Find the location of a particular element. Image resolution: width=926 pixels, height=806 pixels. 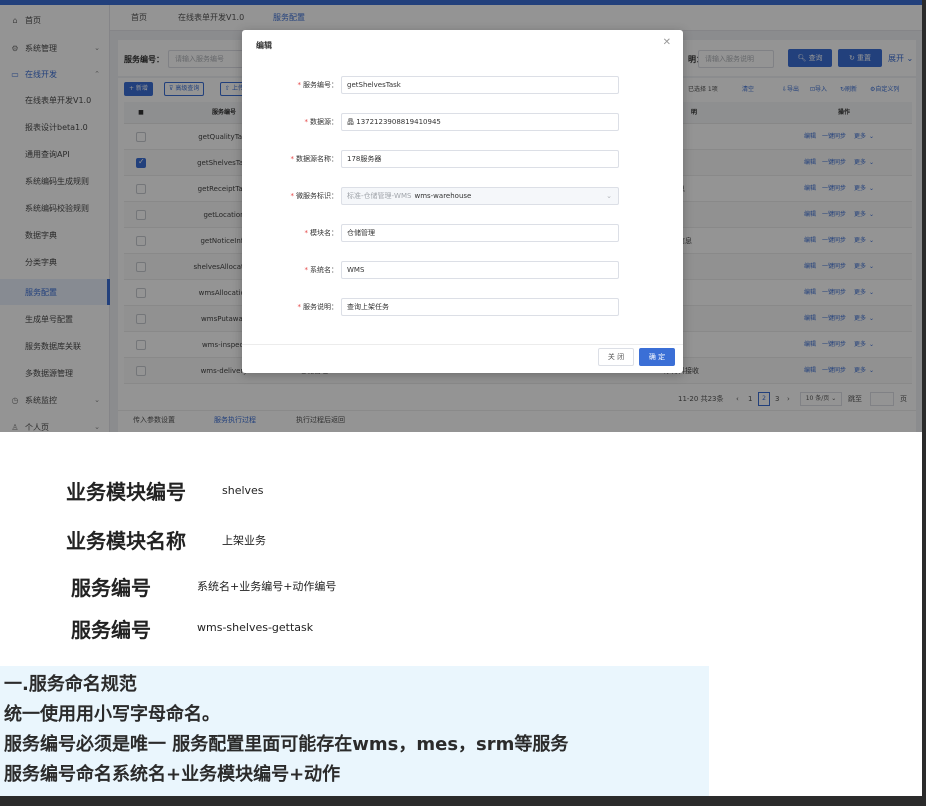

field-label-system: * 系统名： is located at coordinates (321, 270).